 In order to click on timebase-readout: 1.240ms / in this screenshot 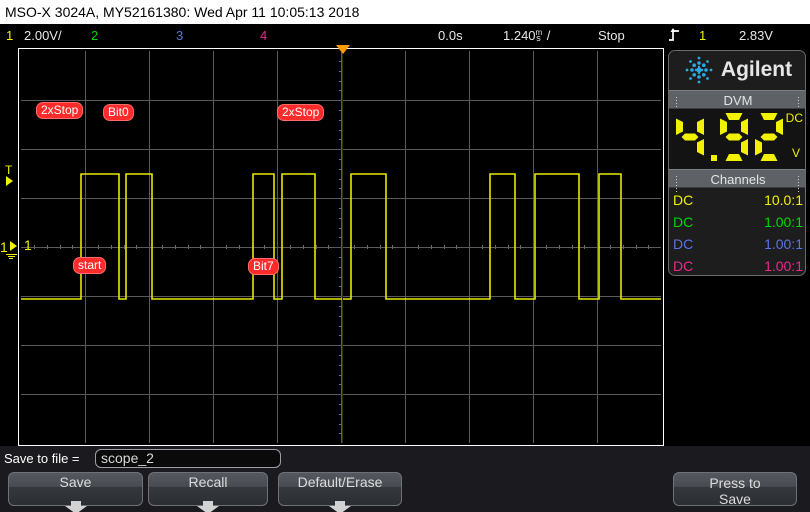, I will do `click(526, 37)`.